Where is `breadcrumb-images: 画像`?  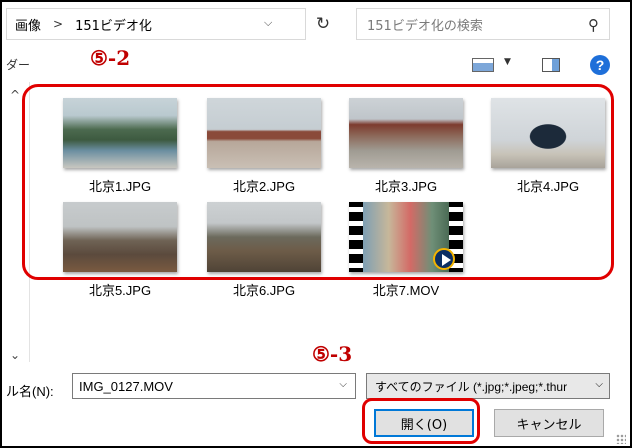
breadcrumb-images: 画像 is located at coordinates (28, 24).